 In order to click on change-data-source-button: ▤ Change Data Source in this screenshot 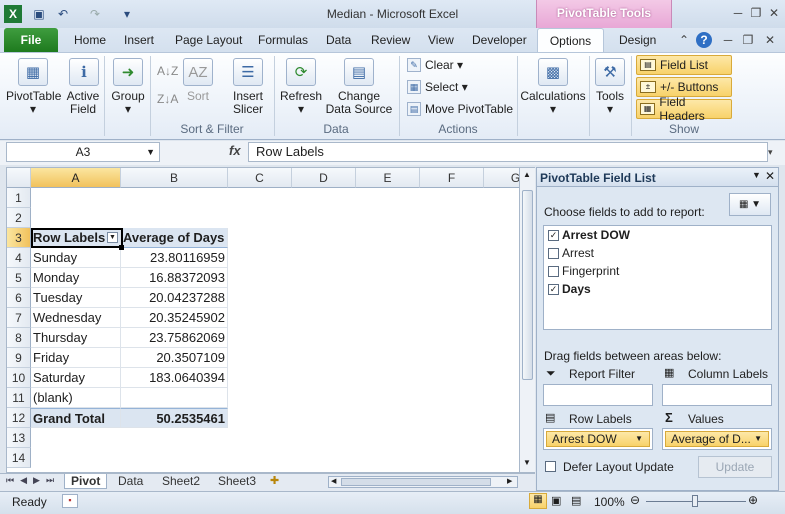, I will do `click(359, 87)`.